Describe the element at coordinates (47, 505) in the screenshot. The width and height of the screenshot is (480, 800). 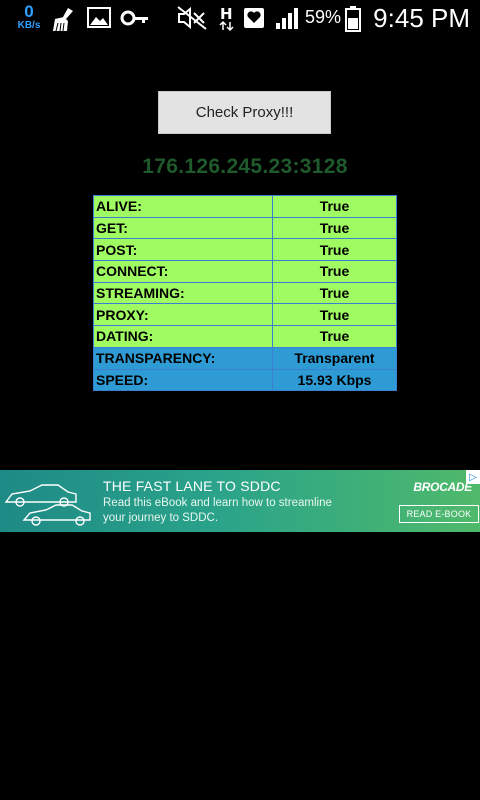
I see `cars-illustration-icon` at that location.